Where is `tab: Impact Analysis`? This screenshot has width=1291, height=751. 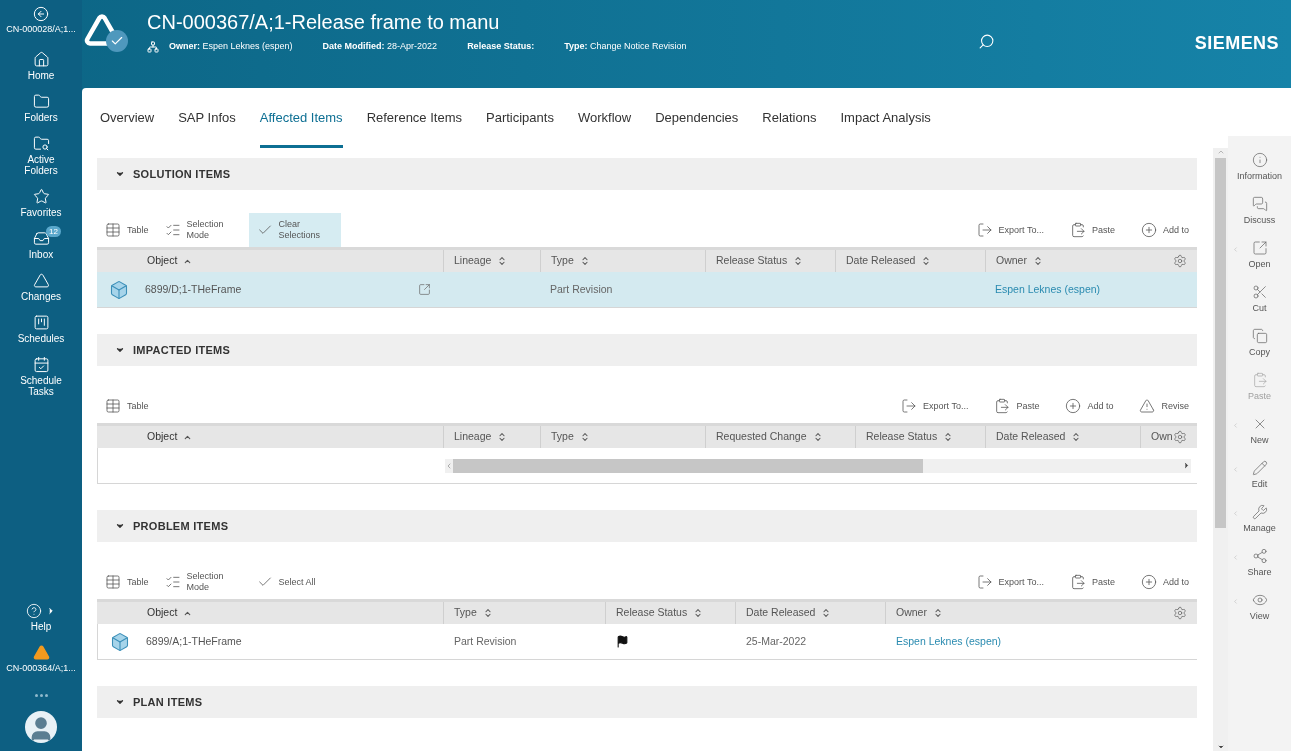 tab: Impact Analysis is located at coordinates (885, 127).